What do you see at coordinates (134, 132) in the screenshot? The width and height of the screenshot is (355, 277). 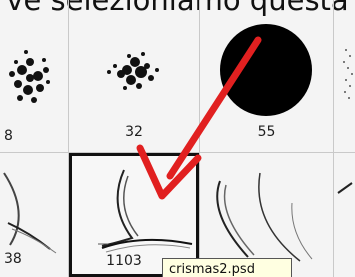 I see `brush-size-label: 32` at bounding box center [134, 132].